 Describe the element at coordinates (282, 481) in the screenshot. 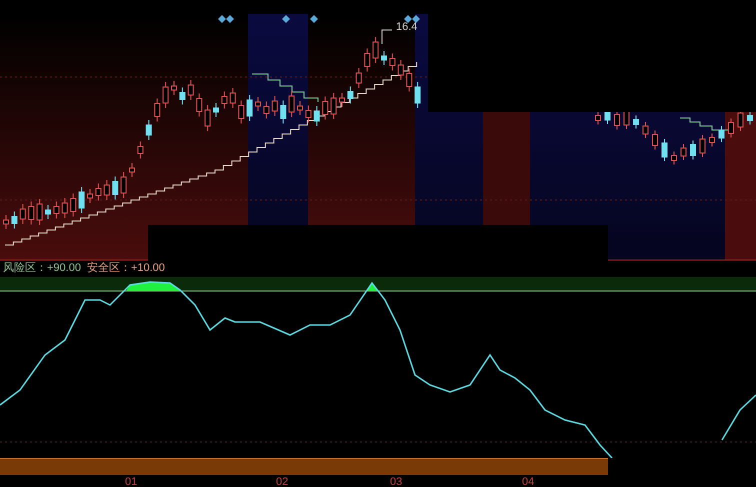

I see `axis-label: 02` at that location.